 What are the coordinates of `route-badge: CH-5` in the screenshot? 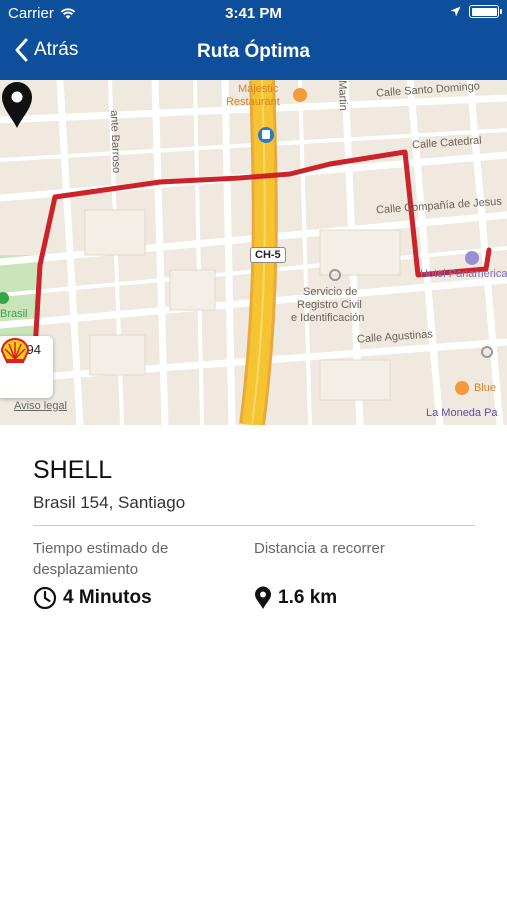 It's located at (268, 255).